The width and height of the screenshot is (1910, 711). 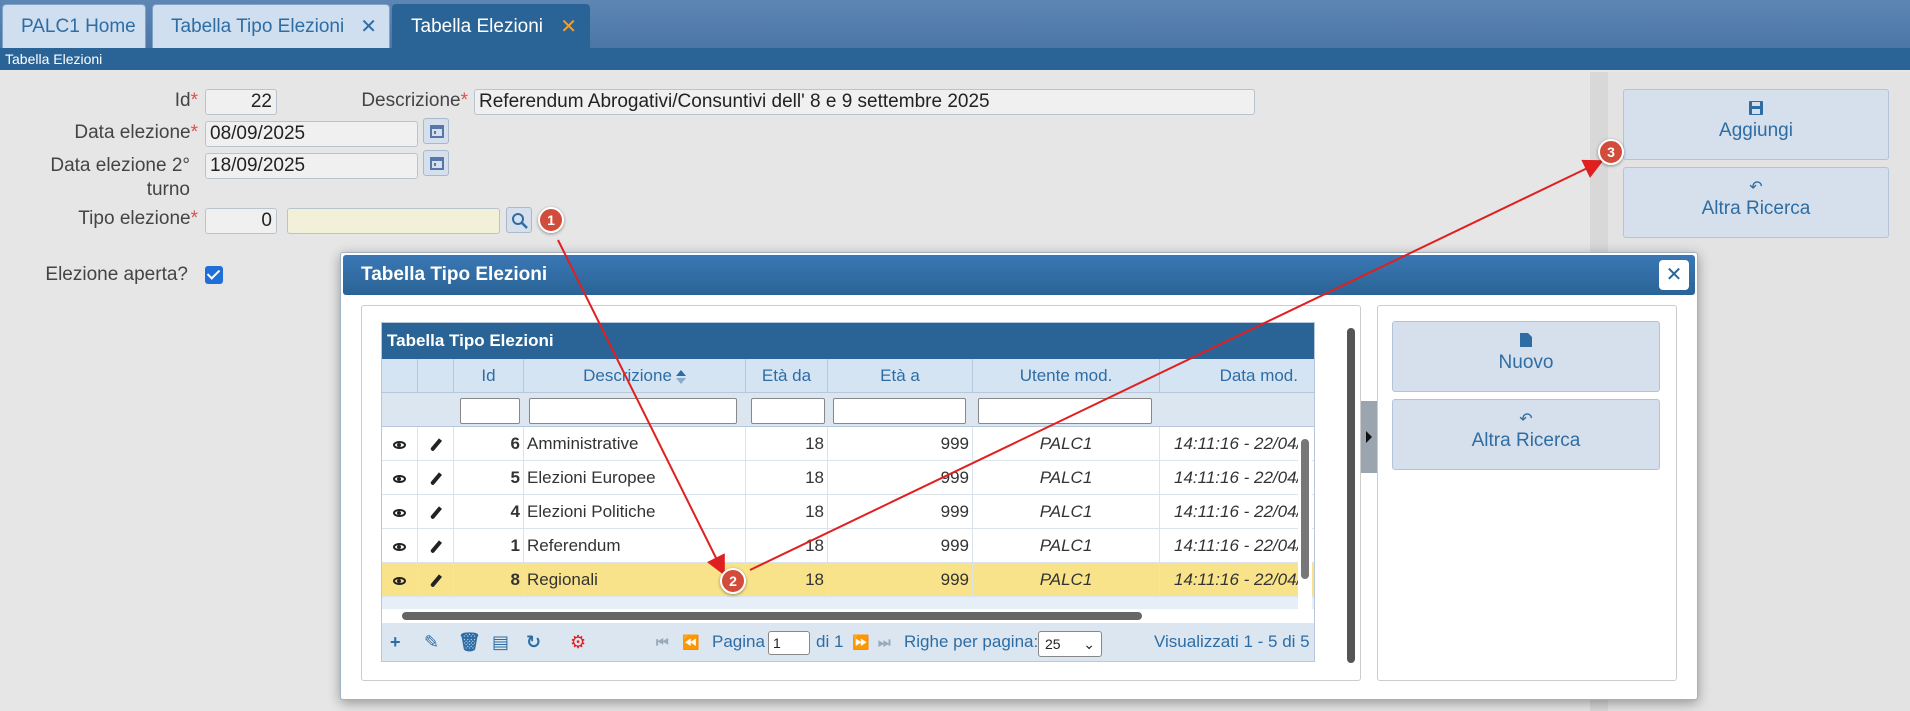 I want to click on nuovo-button: Nuovo, so click(x=1526, y=356).